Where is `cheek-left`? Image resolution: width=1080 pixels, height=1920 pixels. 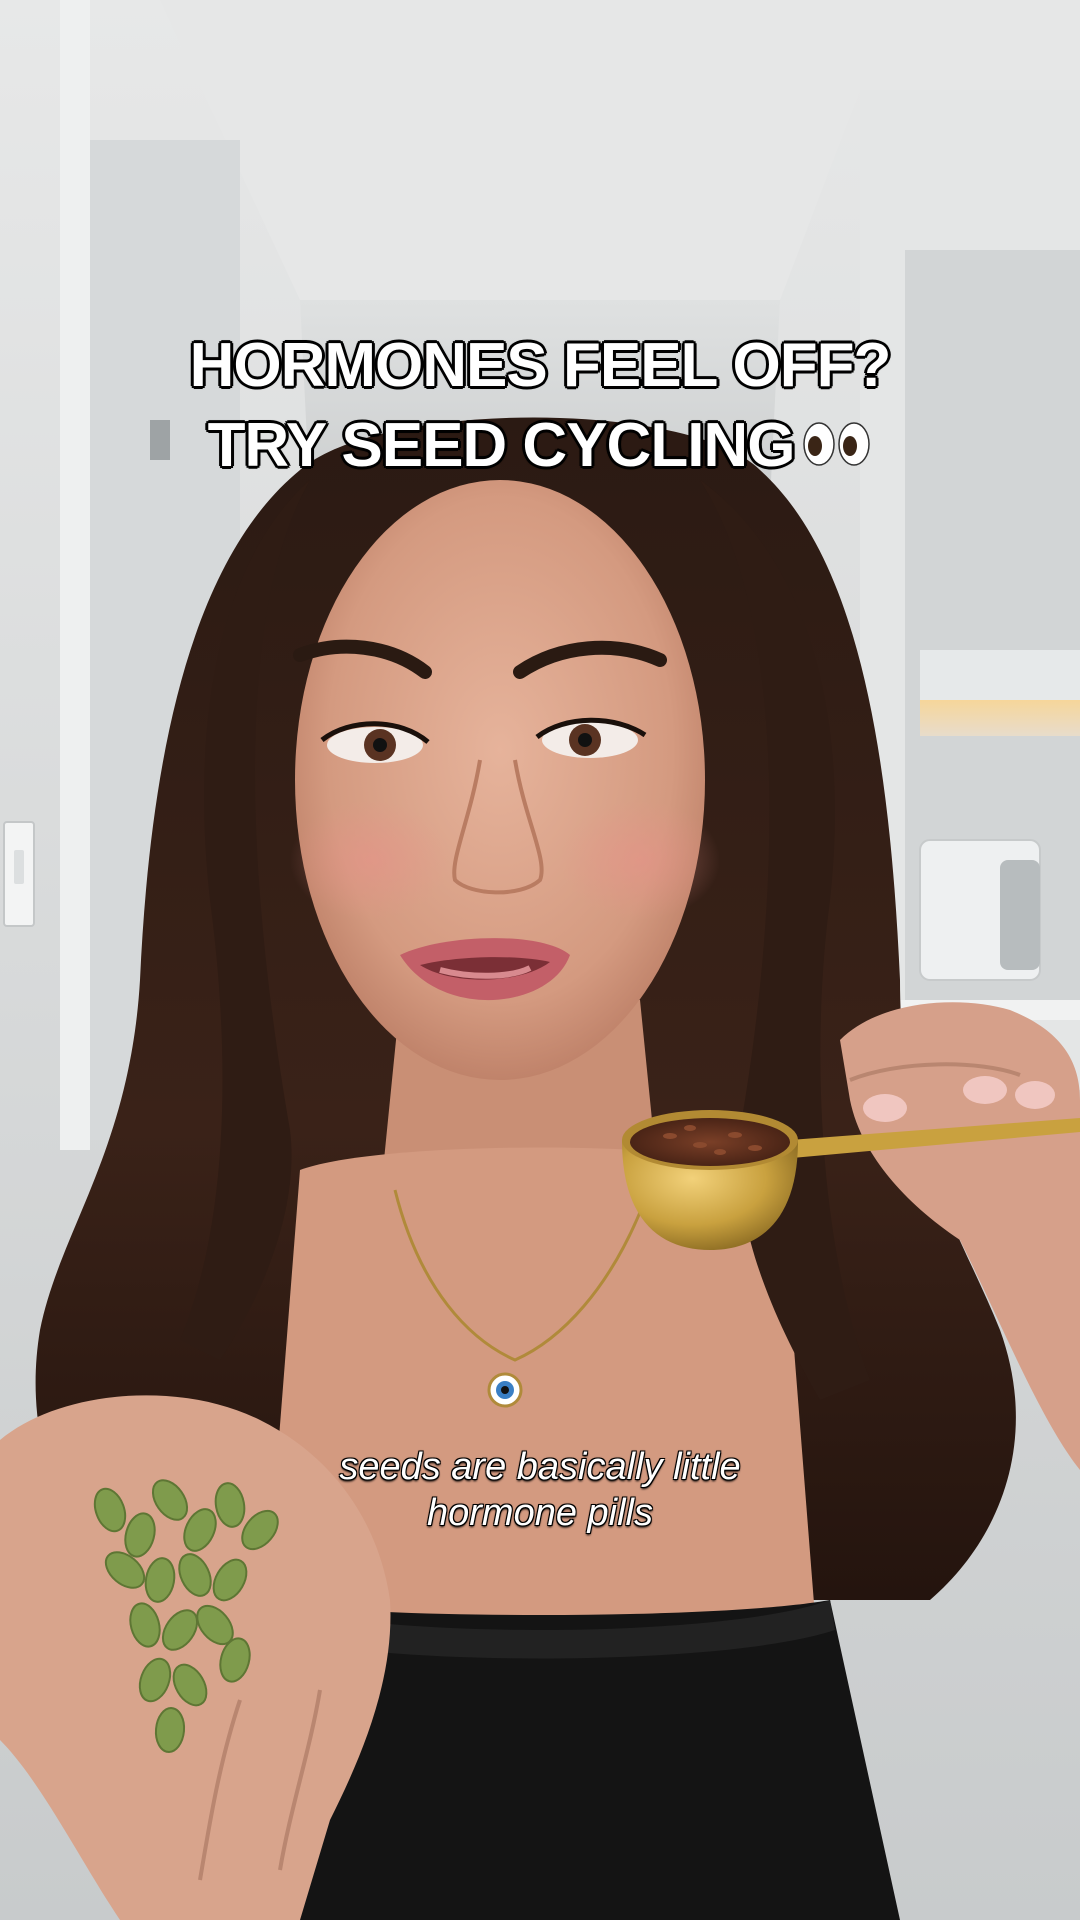
cheek-left is located at coordinates (370, 860).